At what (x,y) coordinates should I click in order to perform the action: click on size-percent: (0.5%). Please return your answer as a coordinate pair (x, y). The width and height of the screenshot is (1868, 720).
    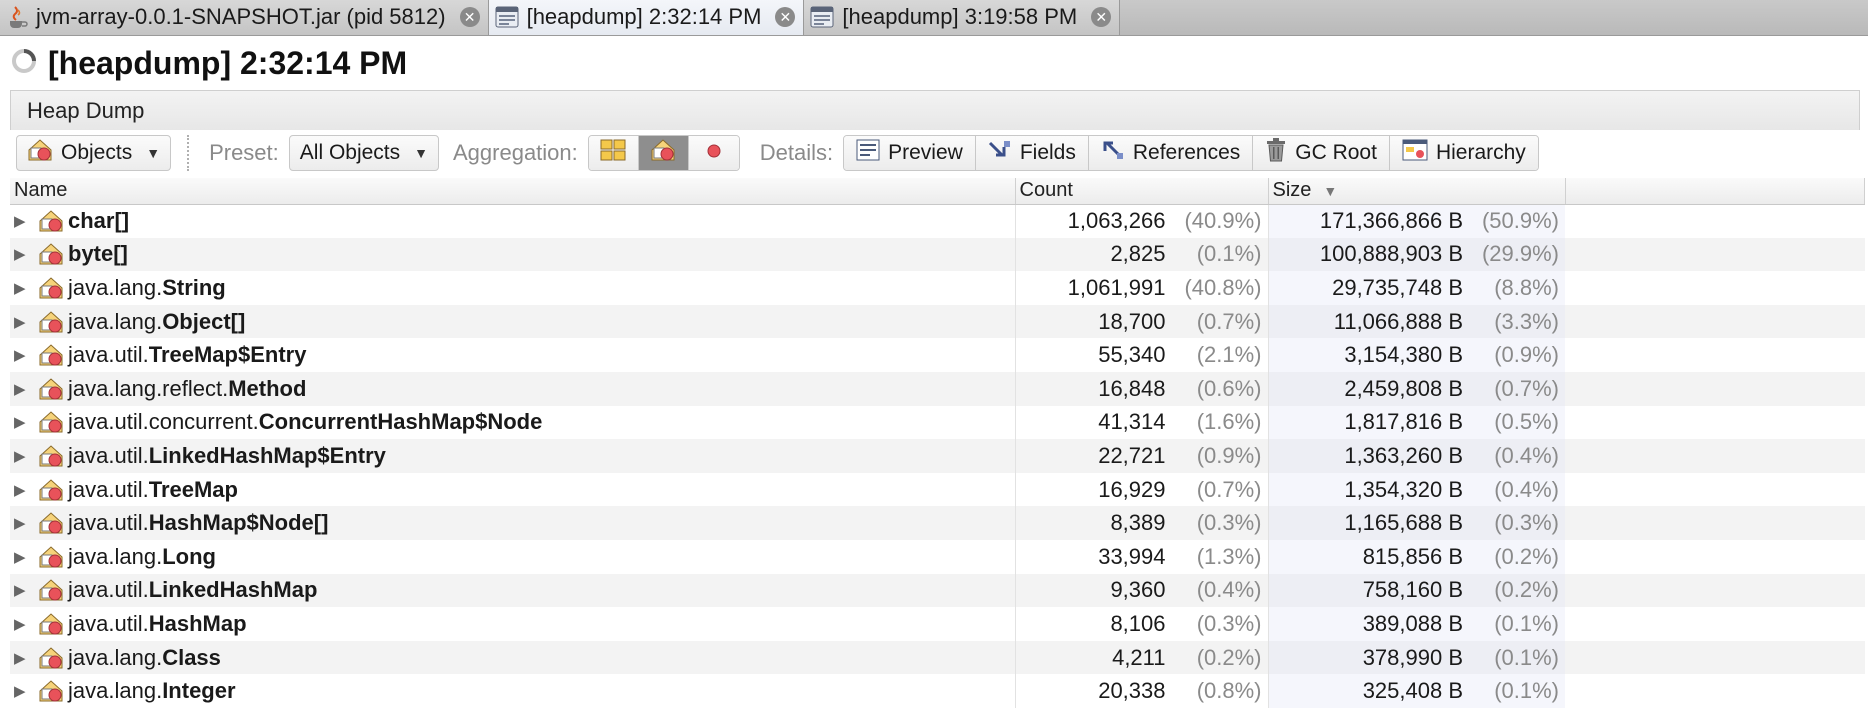
    Looking at the image, I should click on (1526, 422).